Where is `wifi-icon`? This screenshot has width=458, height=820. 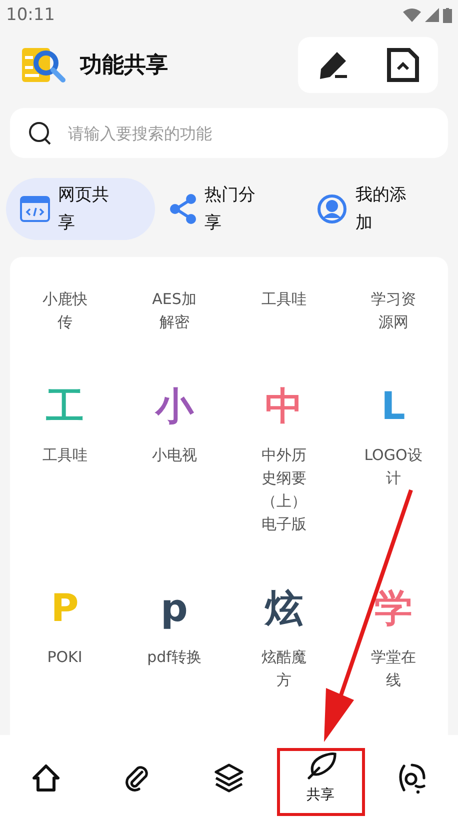
wifi-icon is located at coordinates (412, 15).